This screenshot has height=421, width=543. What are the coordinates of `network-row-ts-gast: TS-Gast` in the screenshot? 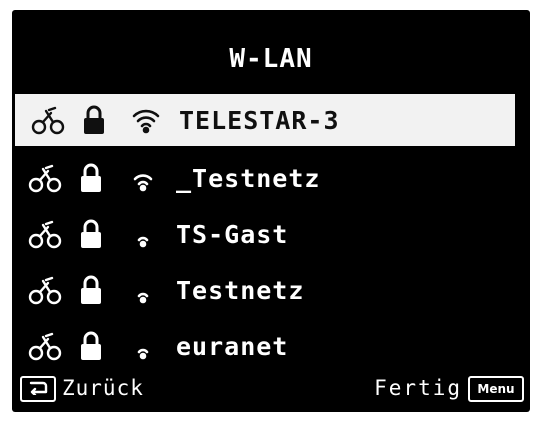 It's located at (264, 234).